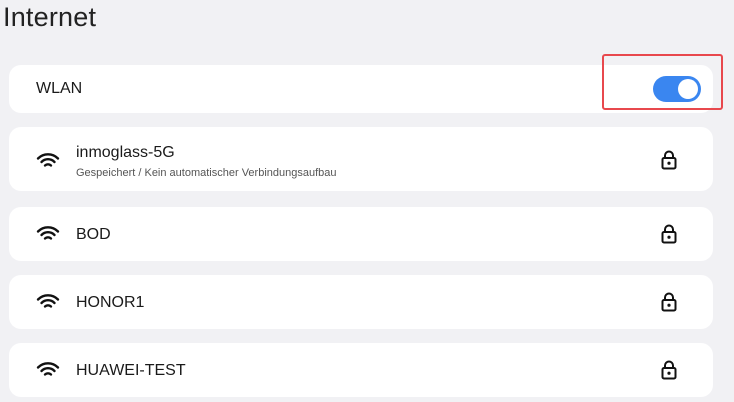 This screenshot has height=402, width=734. I want to click on network-name: inmoglass-5G, so click(125, 152).